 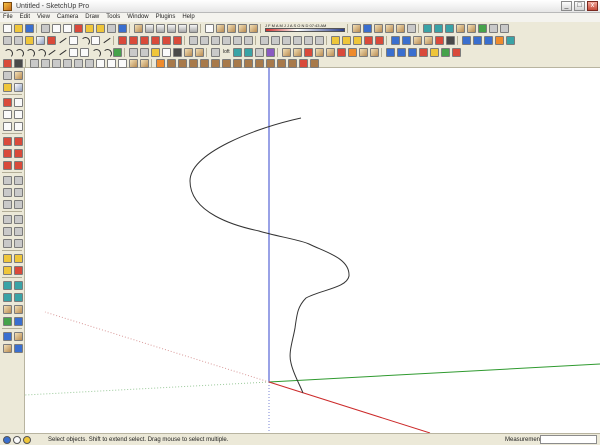 I want to click on look-around-icon, so click(x=357, y=40).